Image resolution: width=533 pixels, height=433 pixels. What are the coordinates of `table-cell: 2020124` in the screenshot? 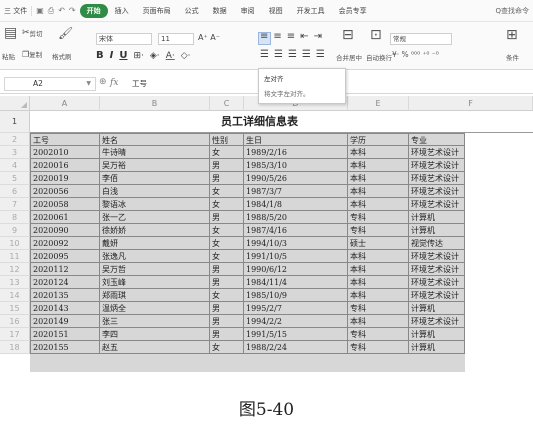 It's located at (65, 282).